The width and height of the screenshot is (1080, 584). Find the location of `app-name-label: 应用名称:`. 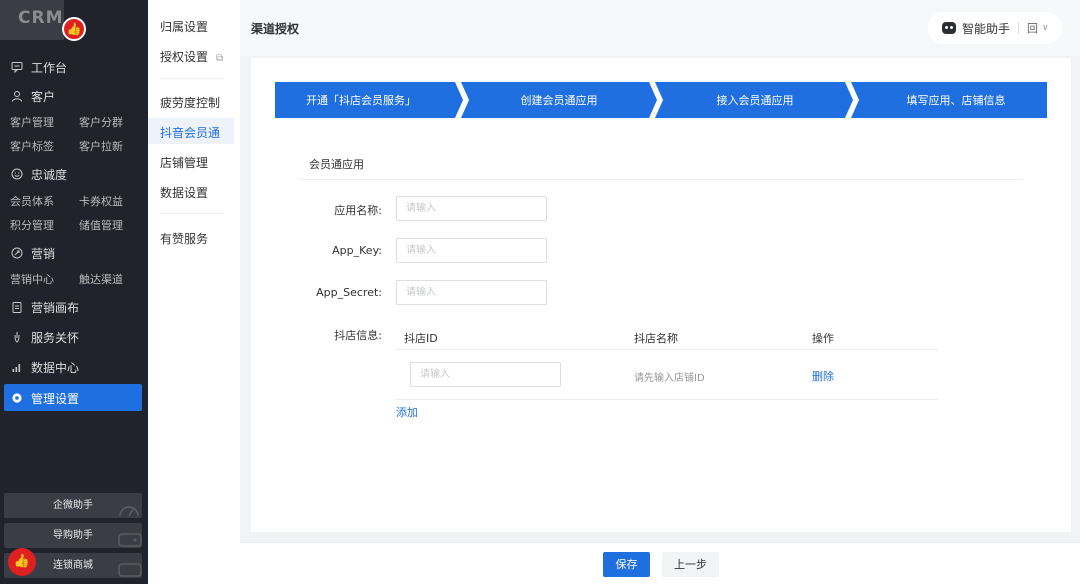

app-name-label: 应用名称: is located at coordinates (358, 210).